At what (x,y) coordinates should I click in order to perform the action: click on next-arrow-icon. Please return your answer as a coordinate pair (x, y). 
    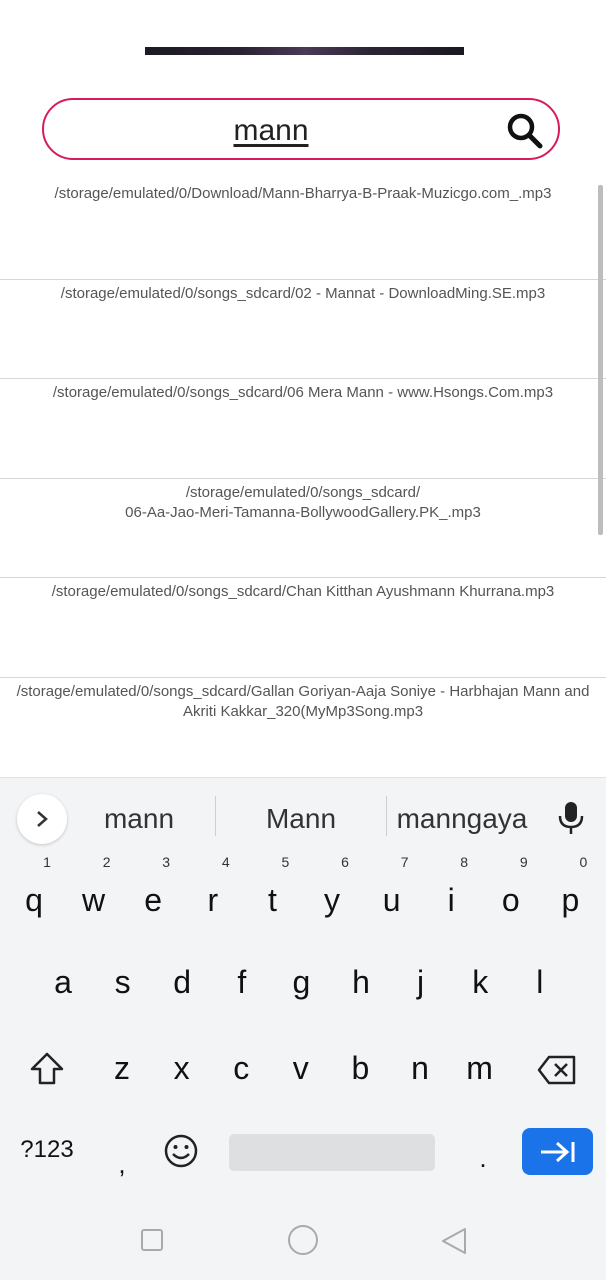
    Looking at the image, I should click on (558, 1152).